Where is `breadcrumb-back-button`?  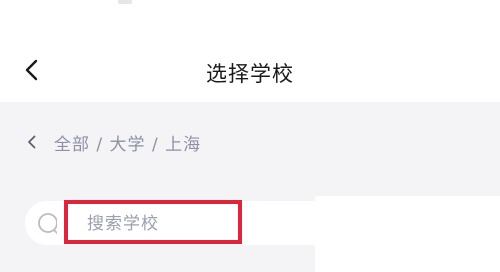 breadcrumb-back-button is located at coordinates (32, 142).